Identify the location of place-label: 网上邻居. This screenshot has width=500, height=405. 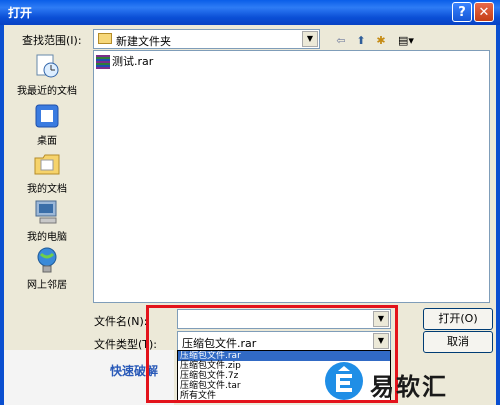
(47, 285).